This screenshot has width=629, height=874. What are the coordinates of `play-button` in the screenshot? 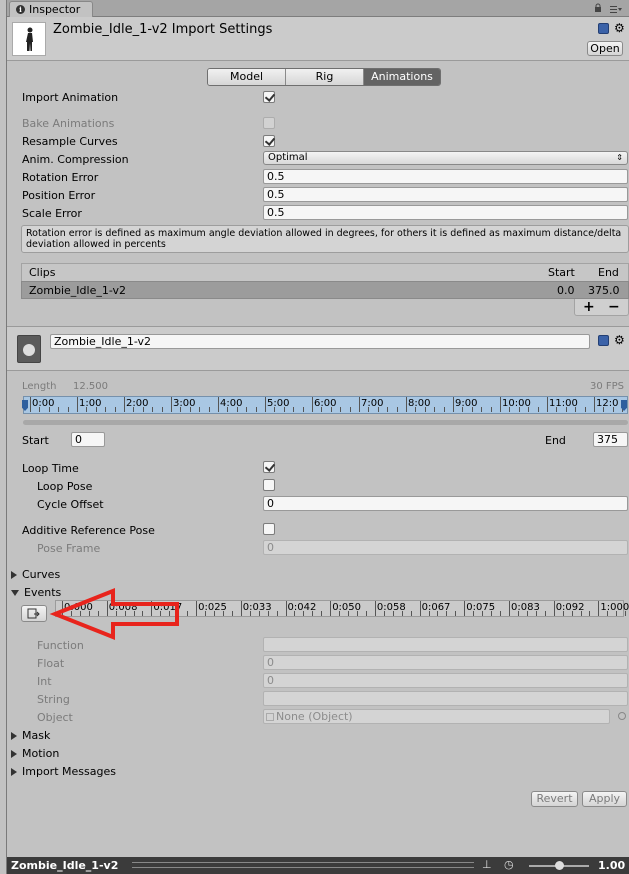 It's located at (29, 349).